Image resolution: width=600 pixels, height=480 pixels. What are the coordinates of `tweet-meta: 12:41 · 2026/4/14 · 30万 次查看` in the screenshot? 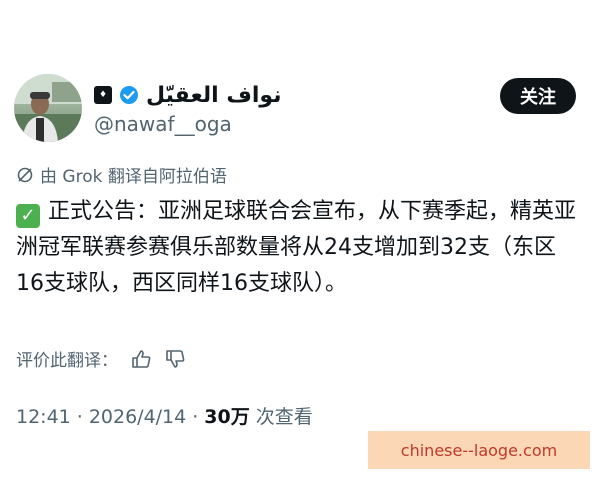 It's located at (164, 415).